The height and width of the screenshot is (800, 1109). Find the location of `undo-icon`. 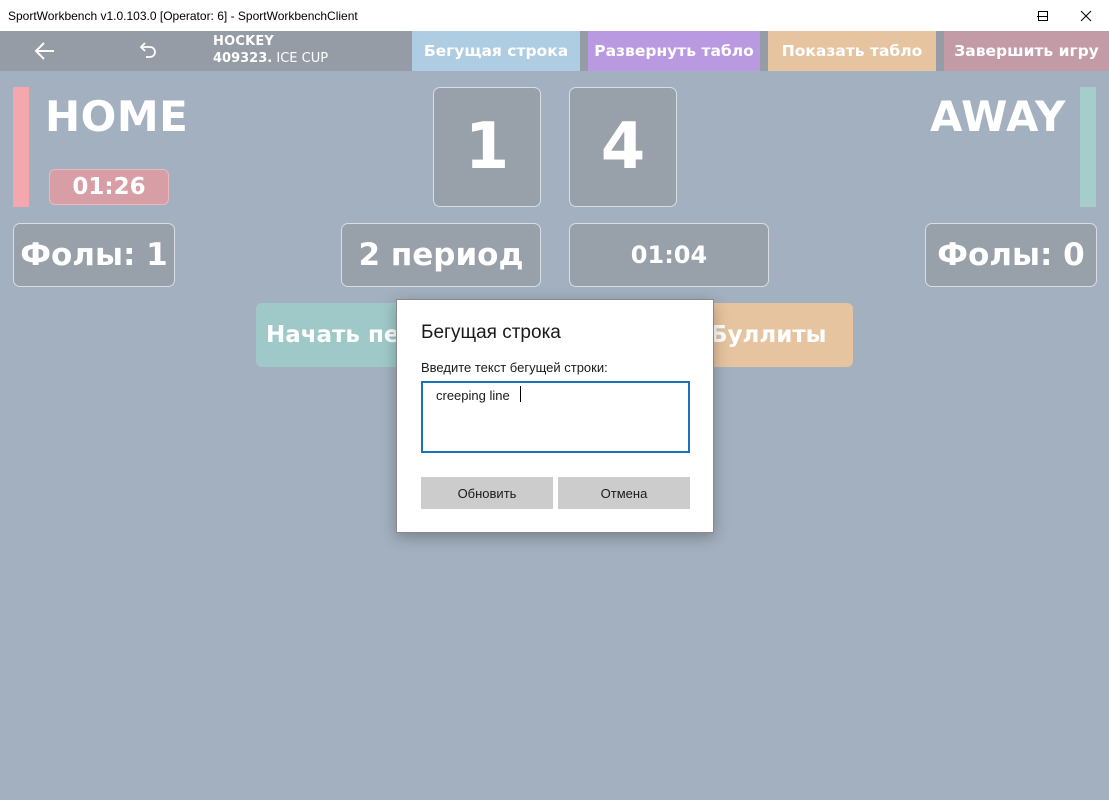

undo-icon is located at coordinates (147, 50).